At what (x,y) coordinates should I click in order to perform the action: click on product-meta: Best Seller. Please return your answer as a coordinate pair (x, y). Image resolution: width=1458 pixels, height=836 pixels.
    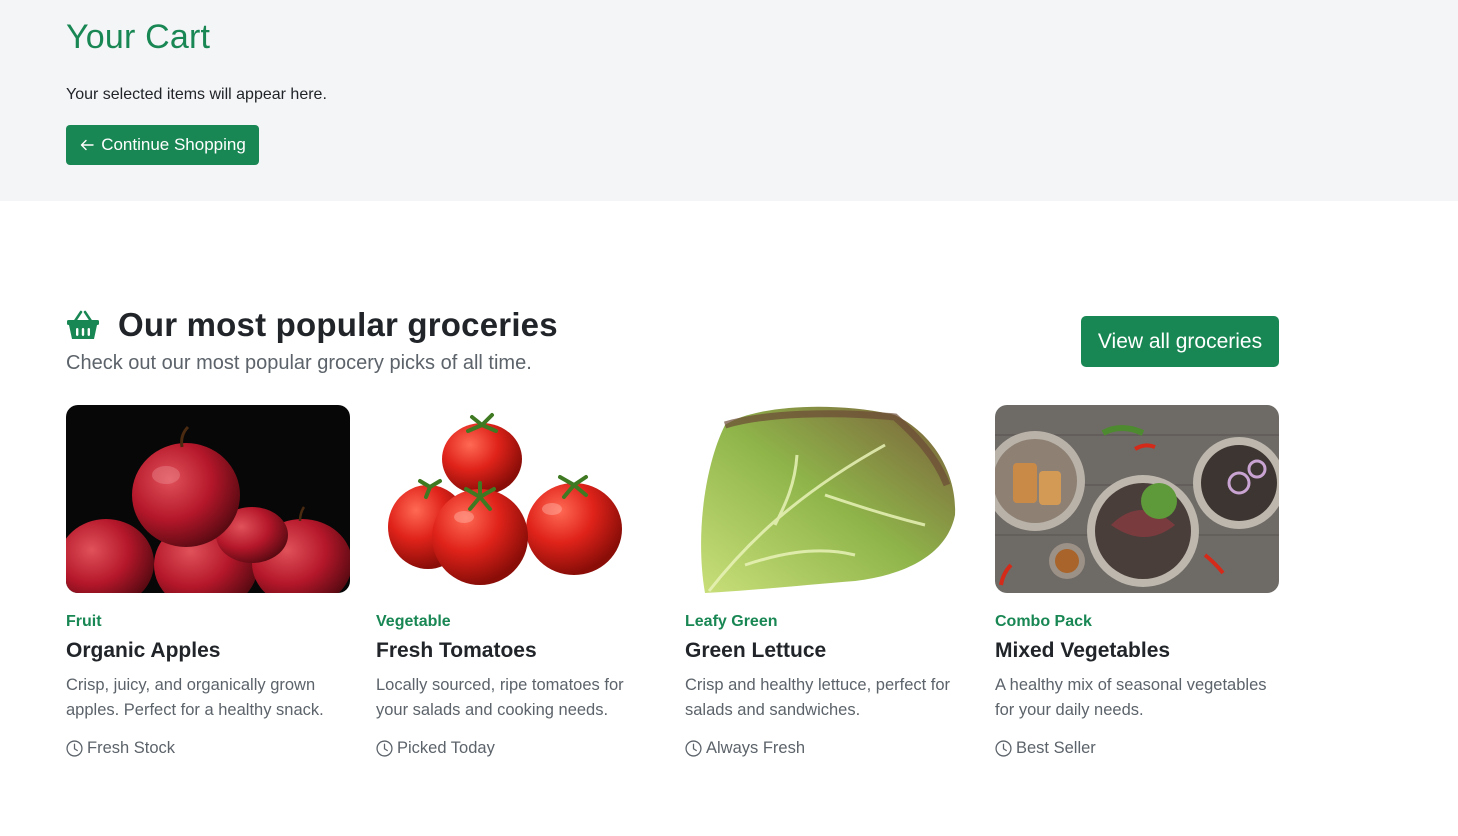
    Looking at the image, I should click on (1137, 748).